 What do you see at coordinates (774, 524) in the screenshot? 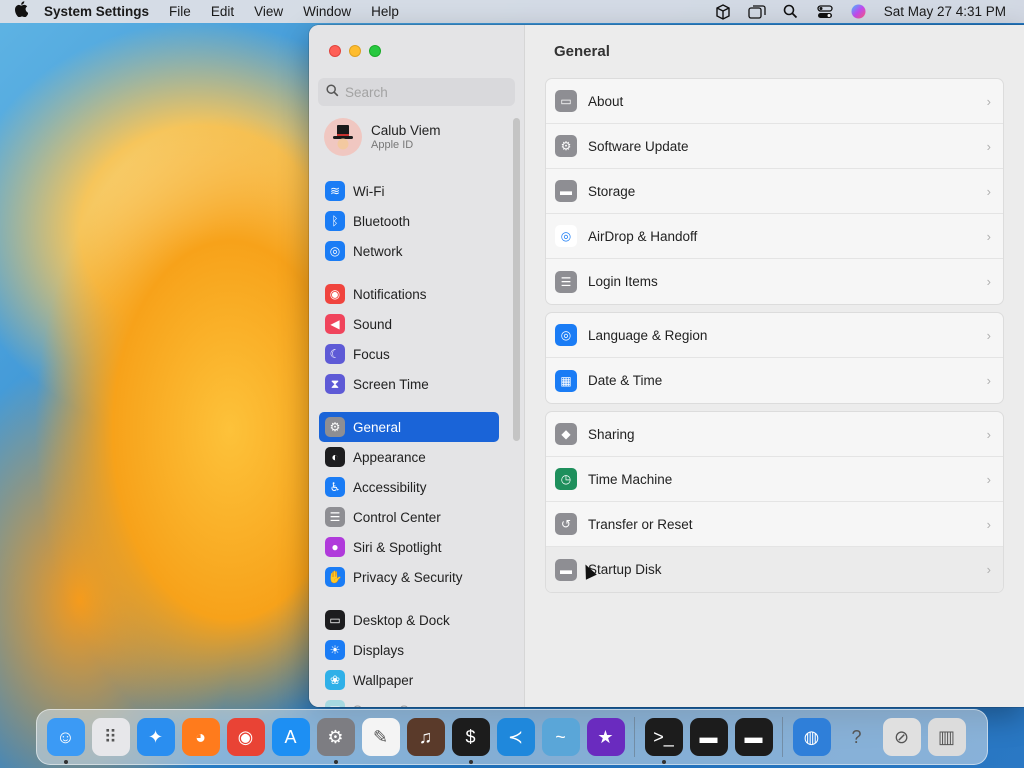
I see `settings-row-transfer-or-reset: ↺ Transfer or Reset ›` at bounding box center [774, 524].